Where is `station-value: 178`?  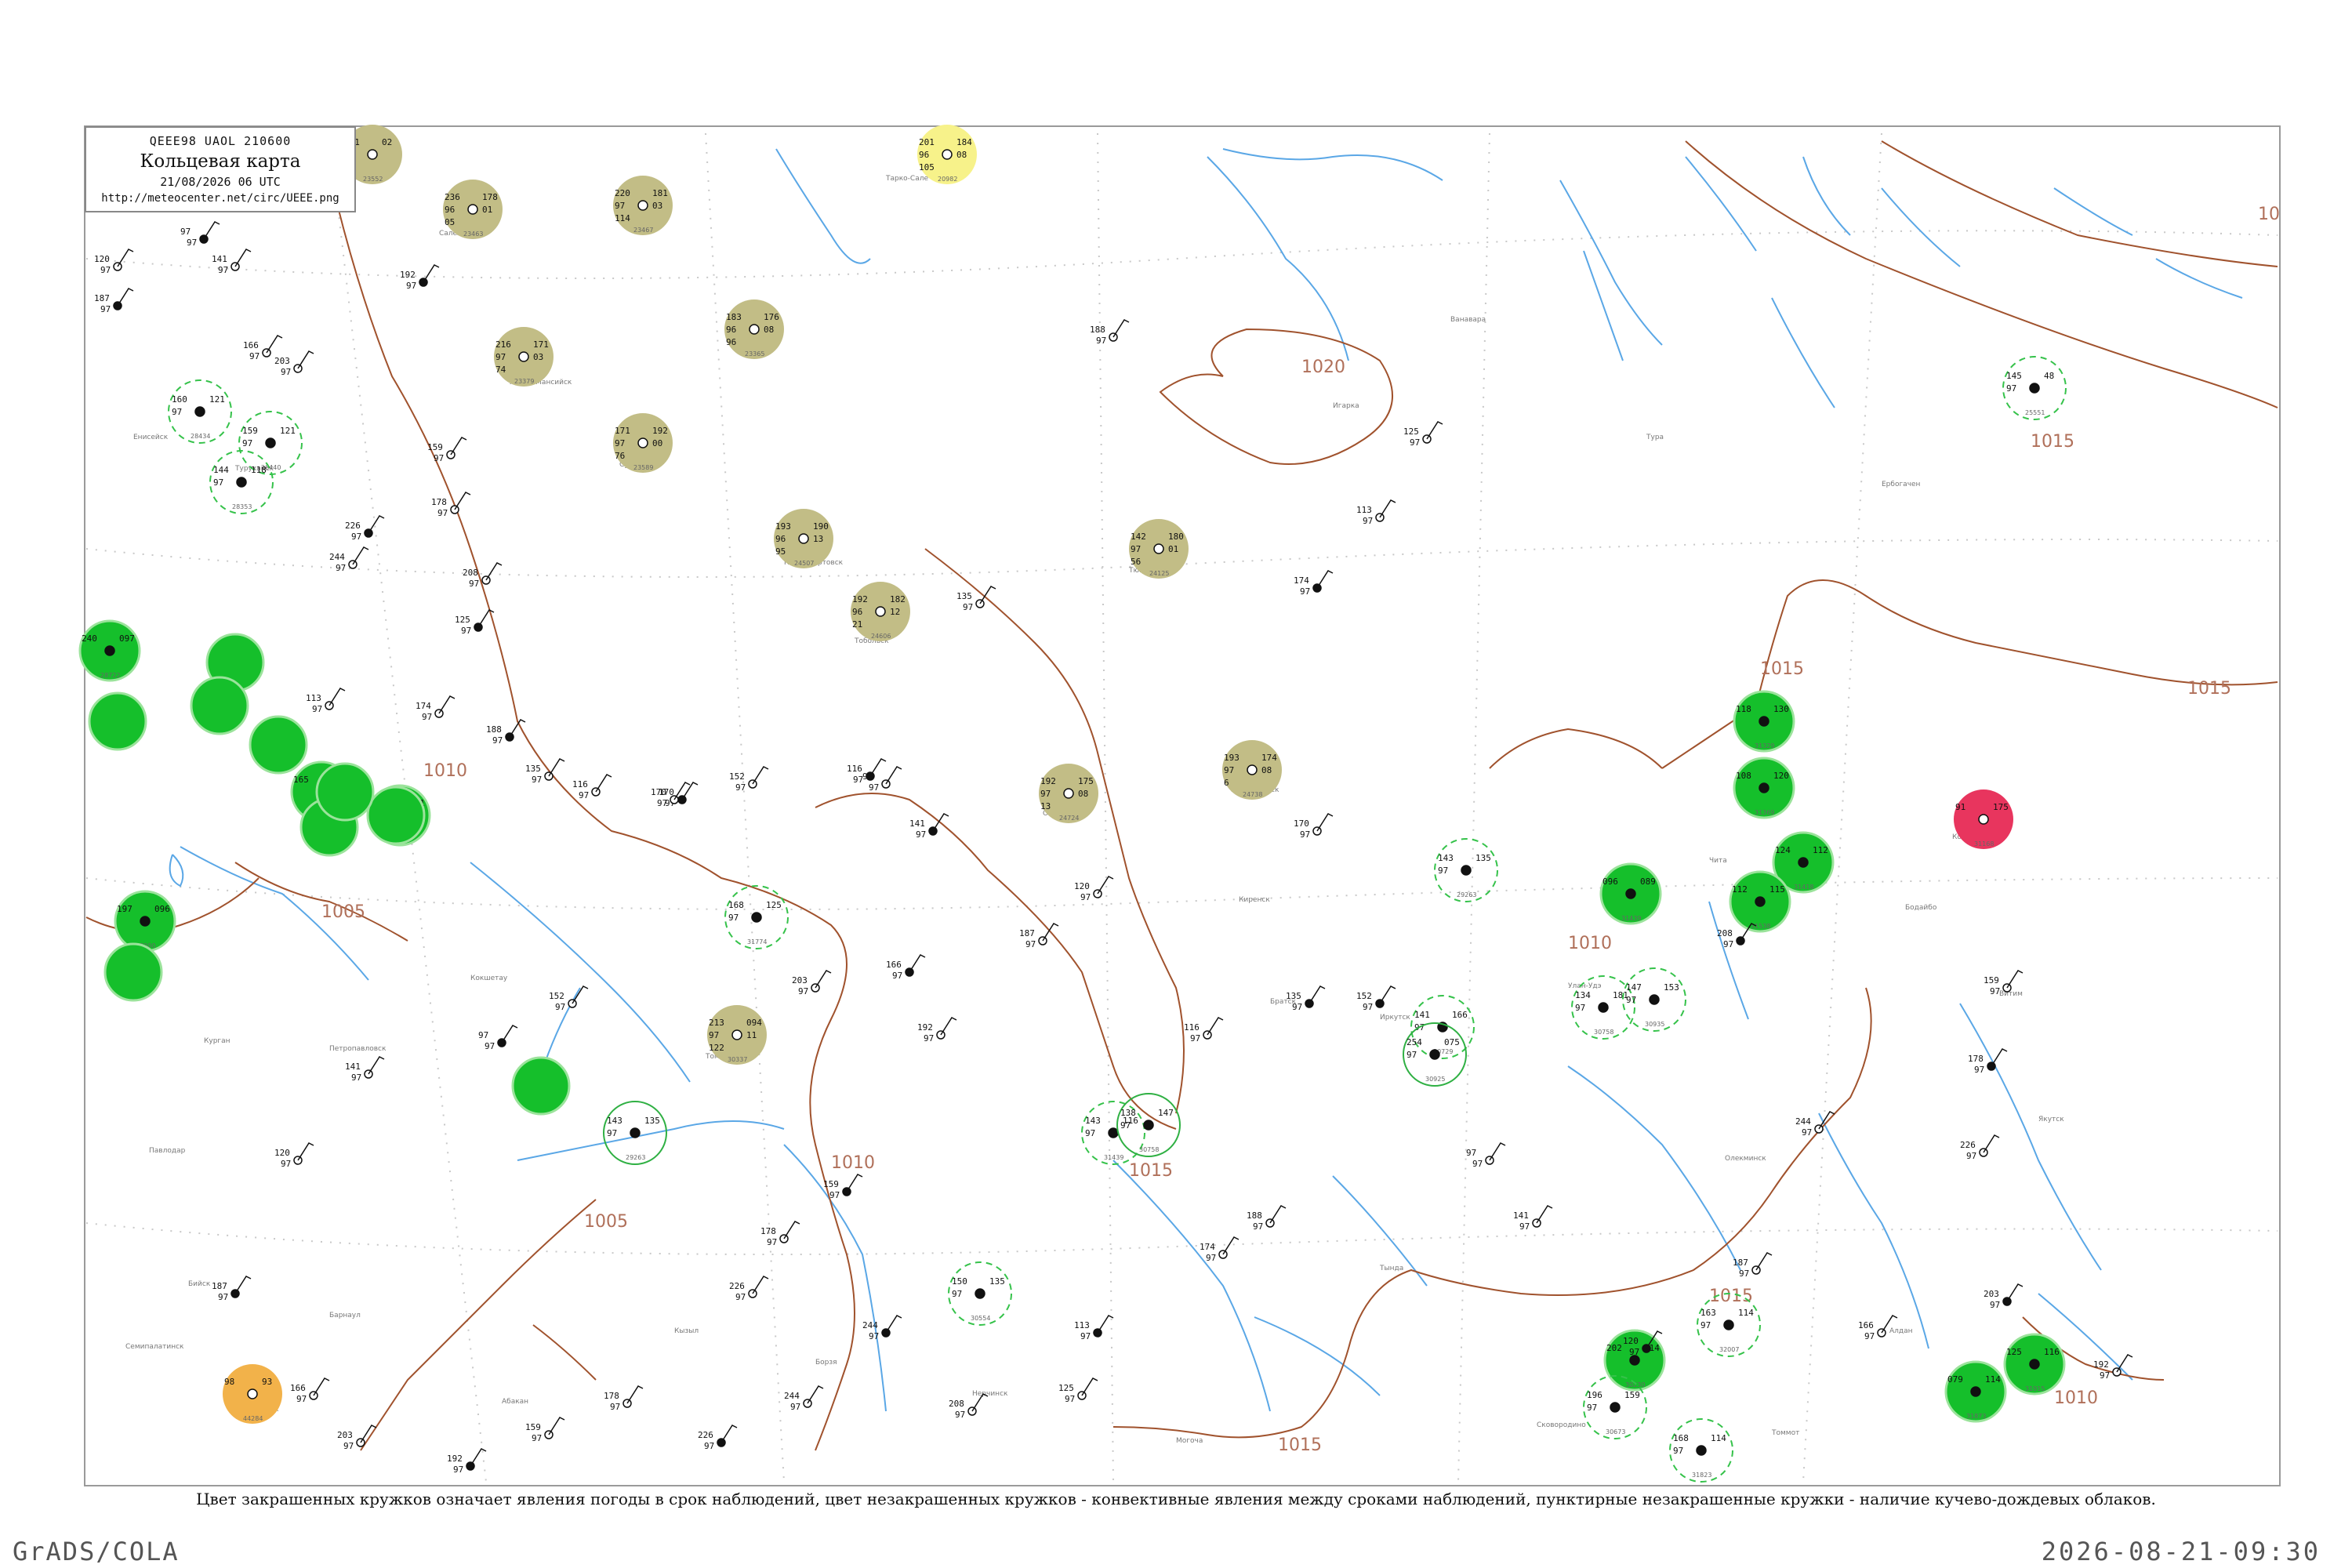 station-value: 178 is located at coordinates (611, 1396).